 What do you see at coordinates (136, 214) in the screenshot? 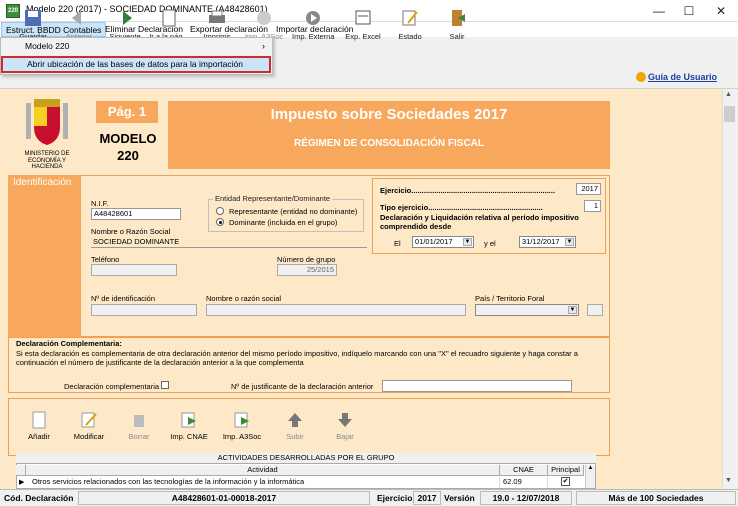
I see `nif-field: A48428601` at bounding box center [136, 214].